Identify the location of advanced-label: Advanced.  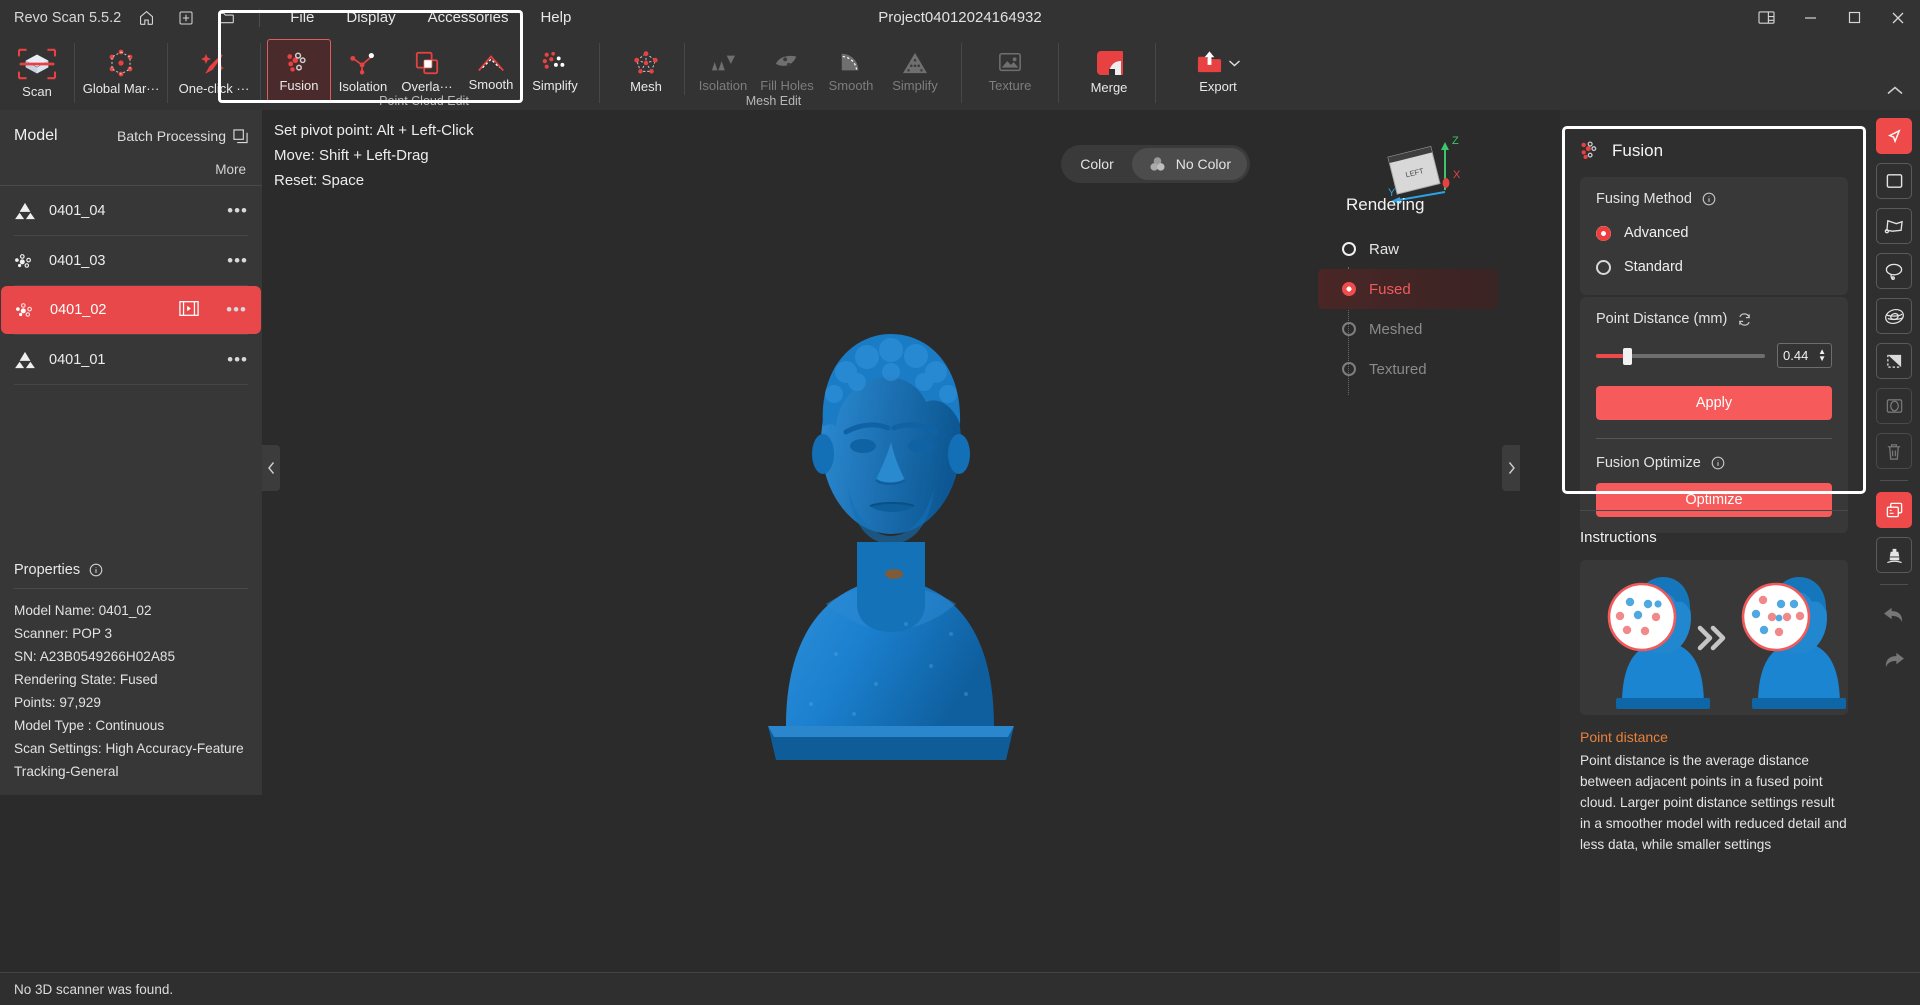
(1656, 233).